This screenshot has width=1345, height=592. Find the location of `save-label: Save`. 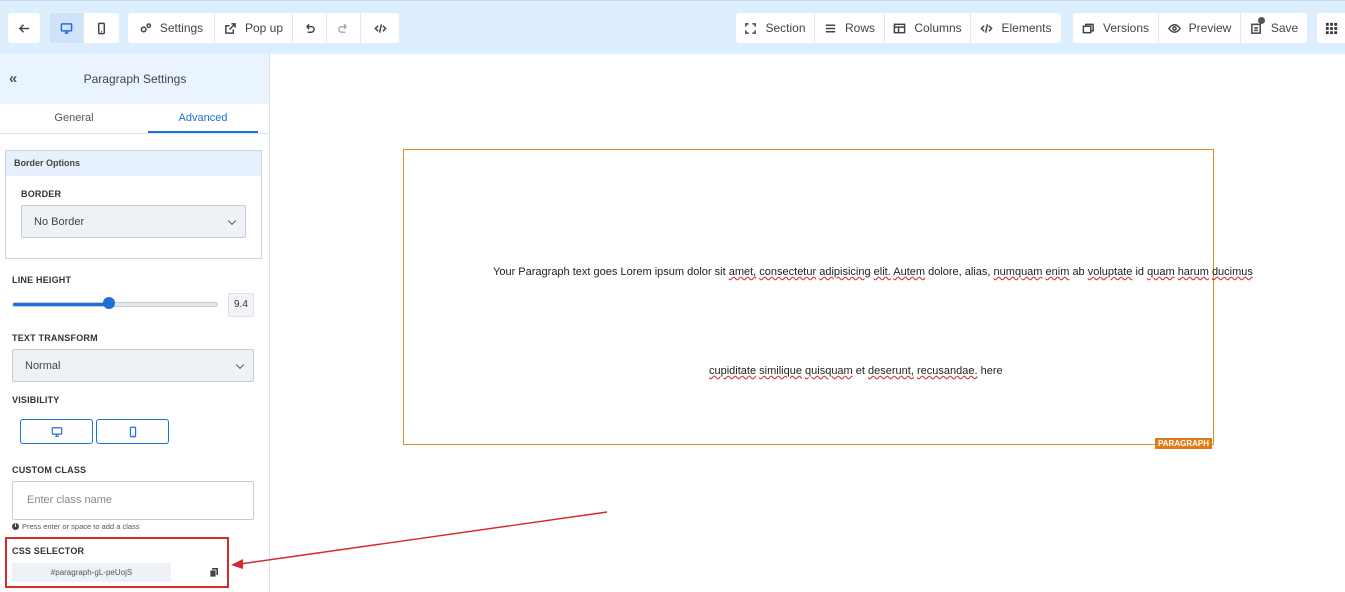

save-label: Save is located at coordinates (1284, 28).